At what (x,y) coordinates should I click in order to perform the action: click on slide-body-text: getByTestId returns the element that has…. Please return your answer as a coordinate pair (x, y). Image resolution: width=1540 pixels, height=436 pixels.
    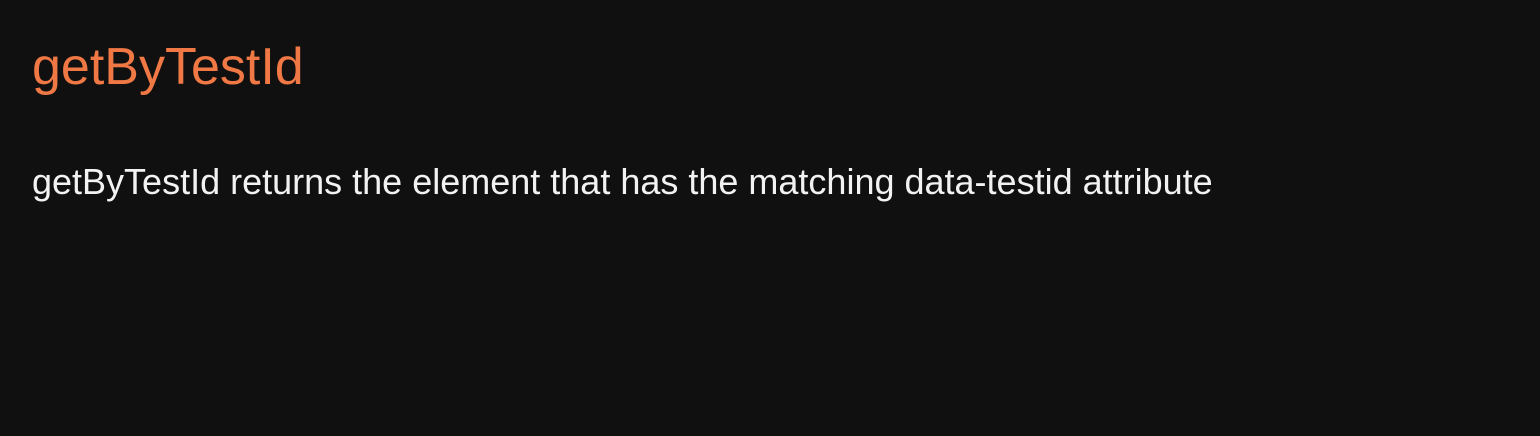
    Looking at the image, I should click on (622, 181).